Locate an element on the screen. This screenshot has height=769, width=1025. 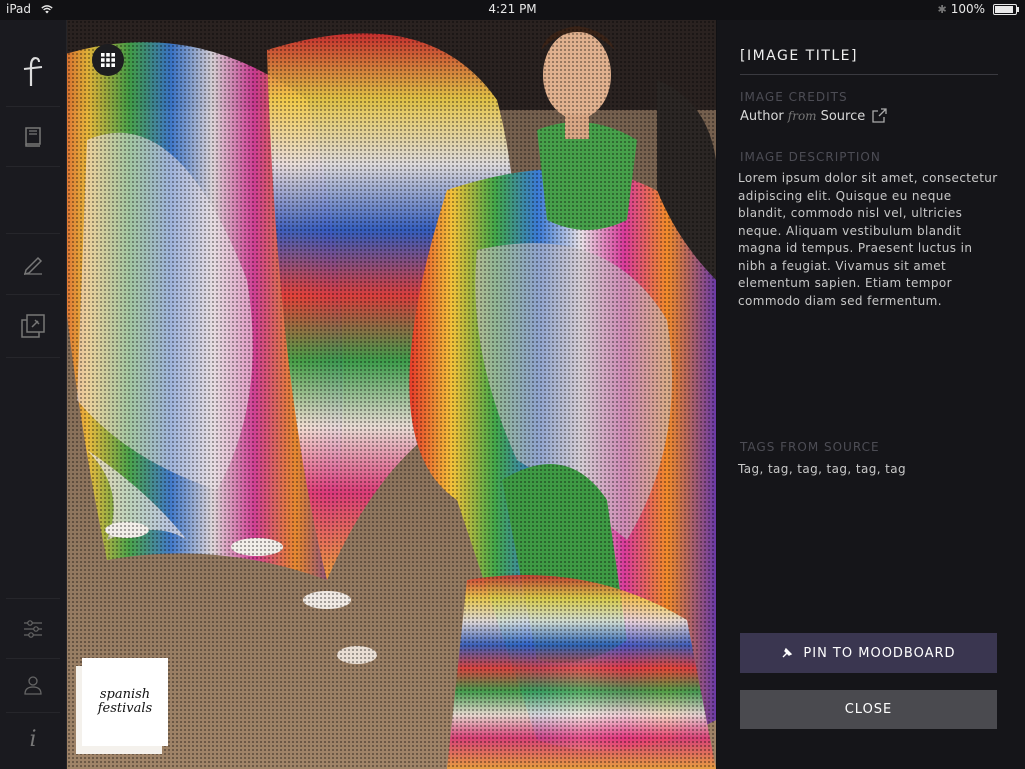
sidebar-item-settings is located at coordinates (33, 628).